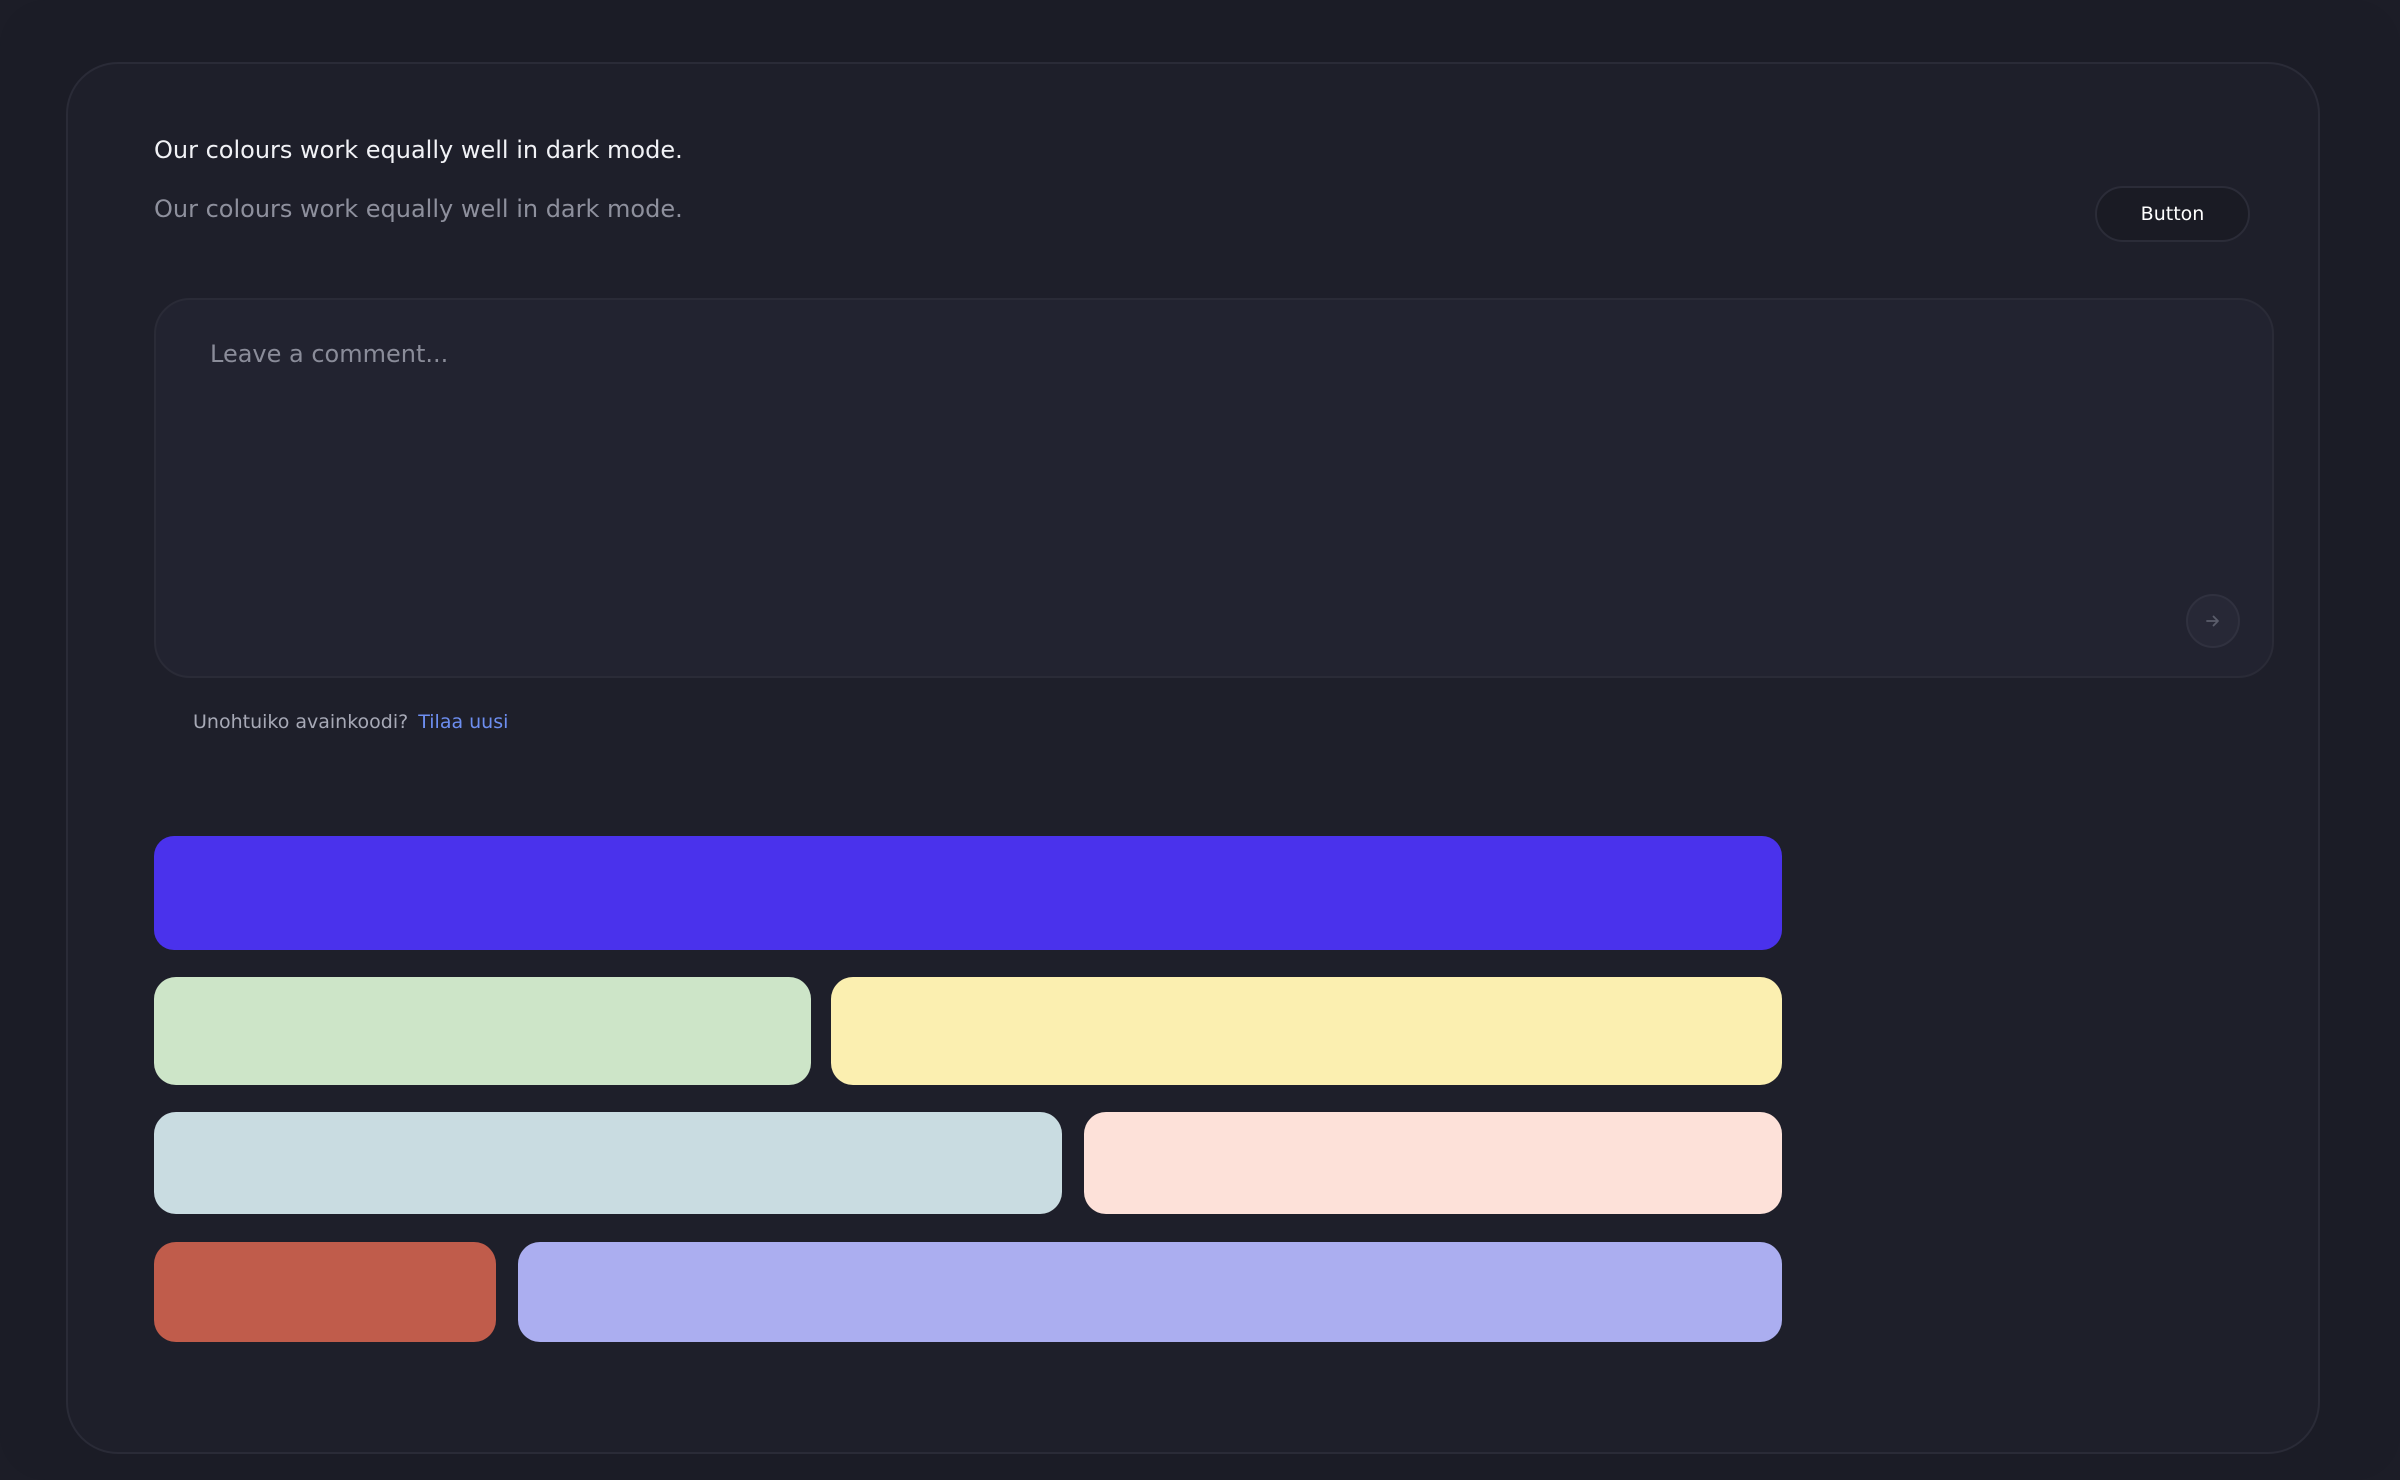 This screenshot has height=1480, width=2400. I want to click on swatch-peach, so click(1433, 1163).